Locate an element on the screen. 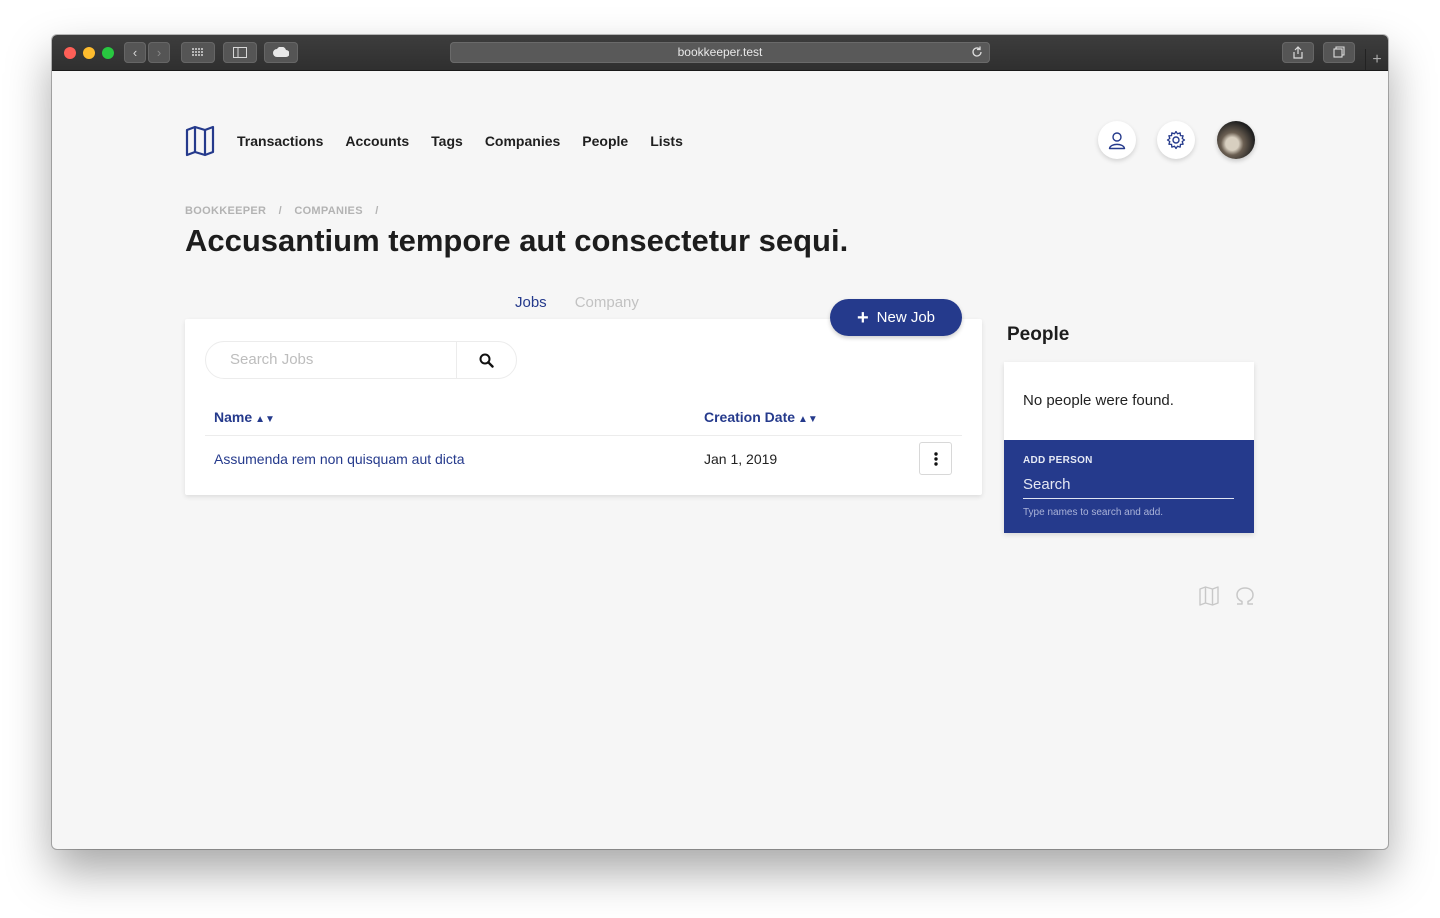 Image resolution: width=1440 pixels, height=918 pixels. refresh-icon is located at coordinates (977, 52).